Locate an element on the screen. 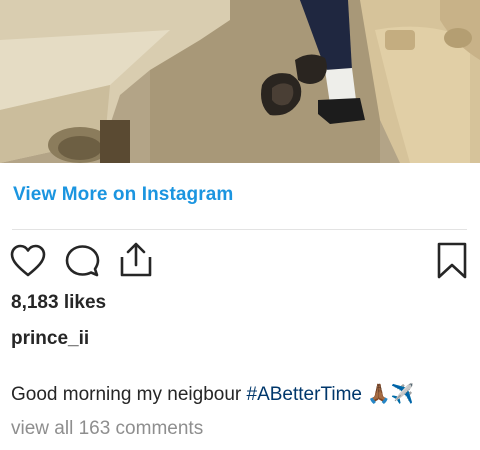 The width and height of the screenshot is (480, 450). caption-text: Good morning my neigbour is located at coordinates (129, 394).